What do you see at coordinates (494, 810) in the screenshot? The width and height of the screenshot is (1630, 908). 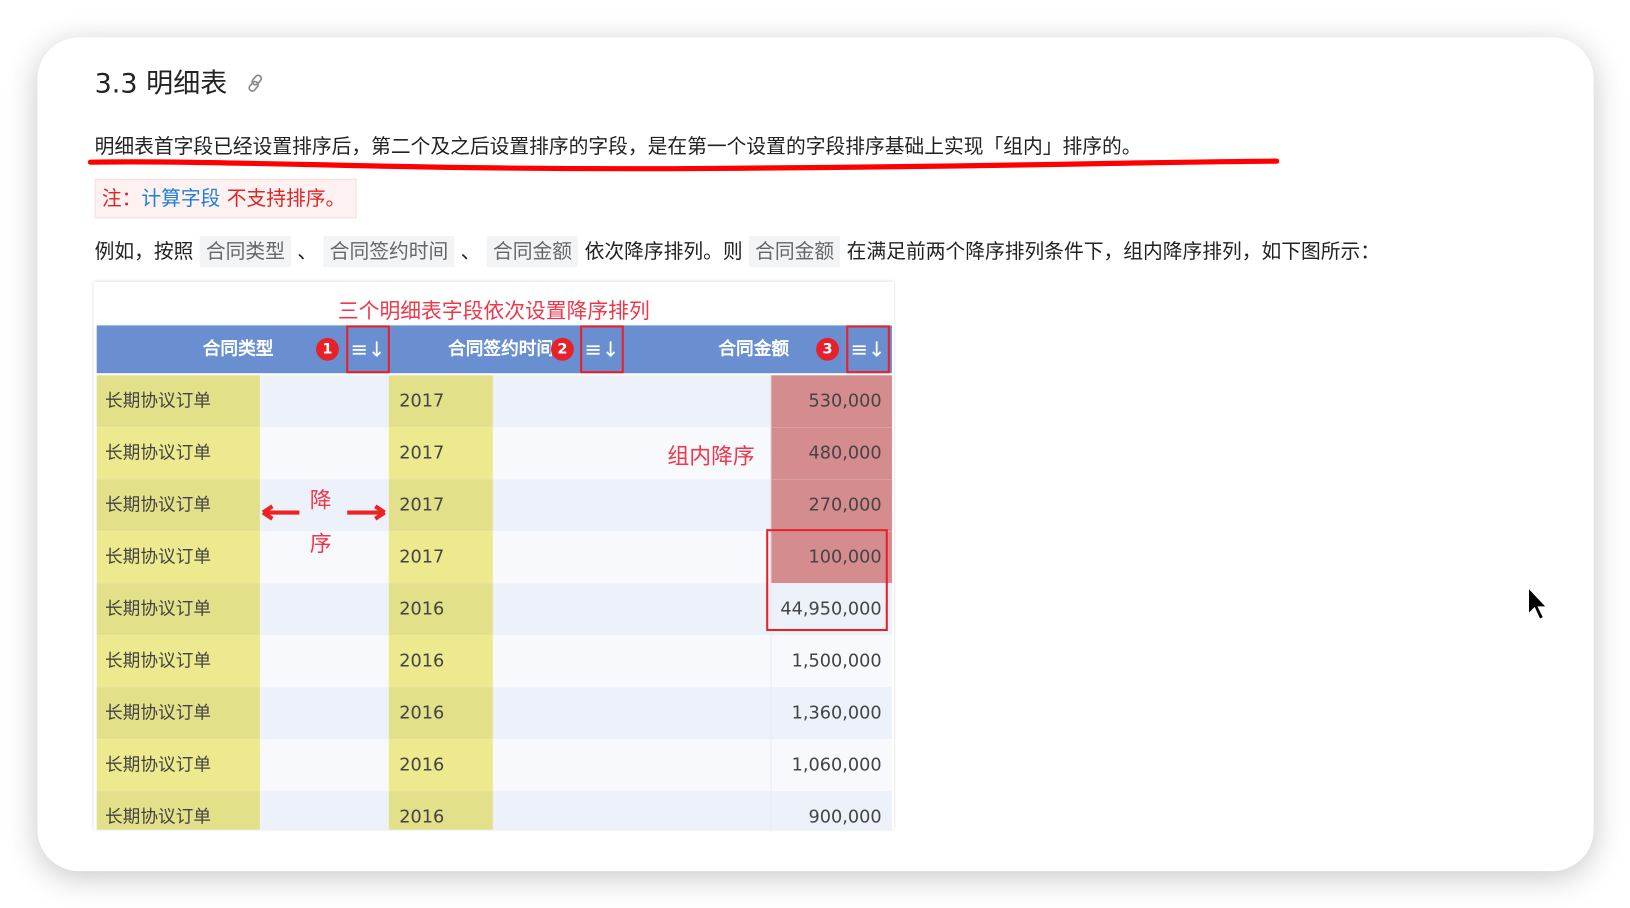 I see `table-row: 长期协议订单 2016 900,000` at bounding box center [494, 810].